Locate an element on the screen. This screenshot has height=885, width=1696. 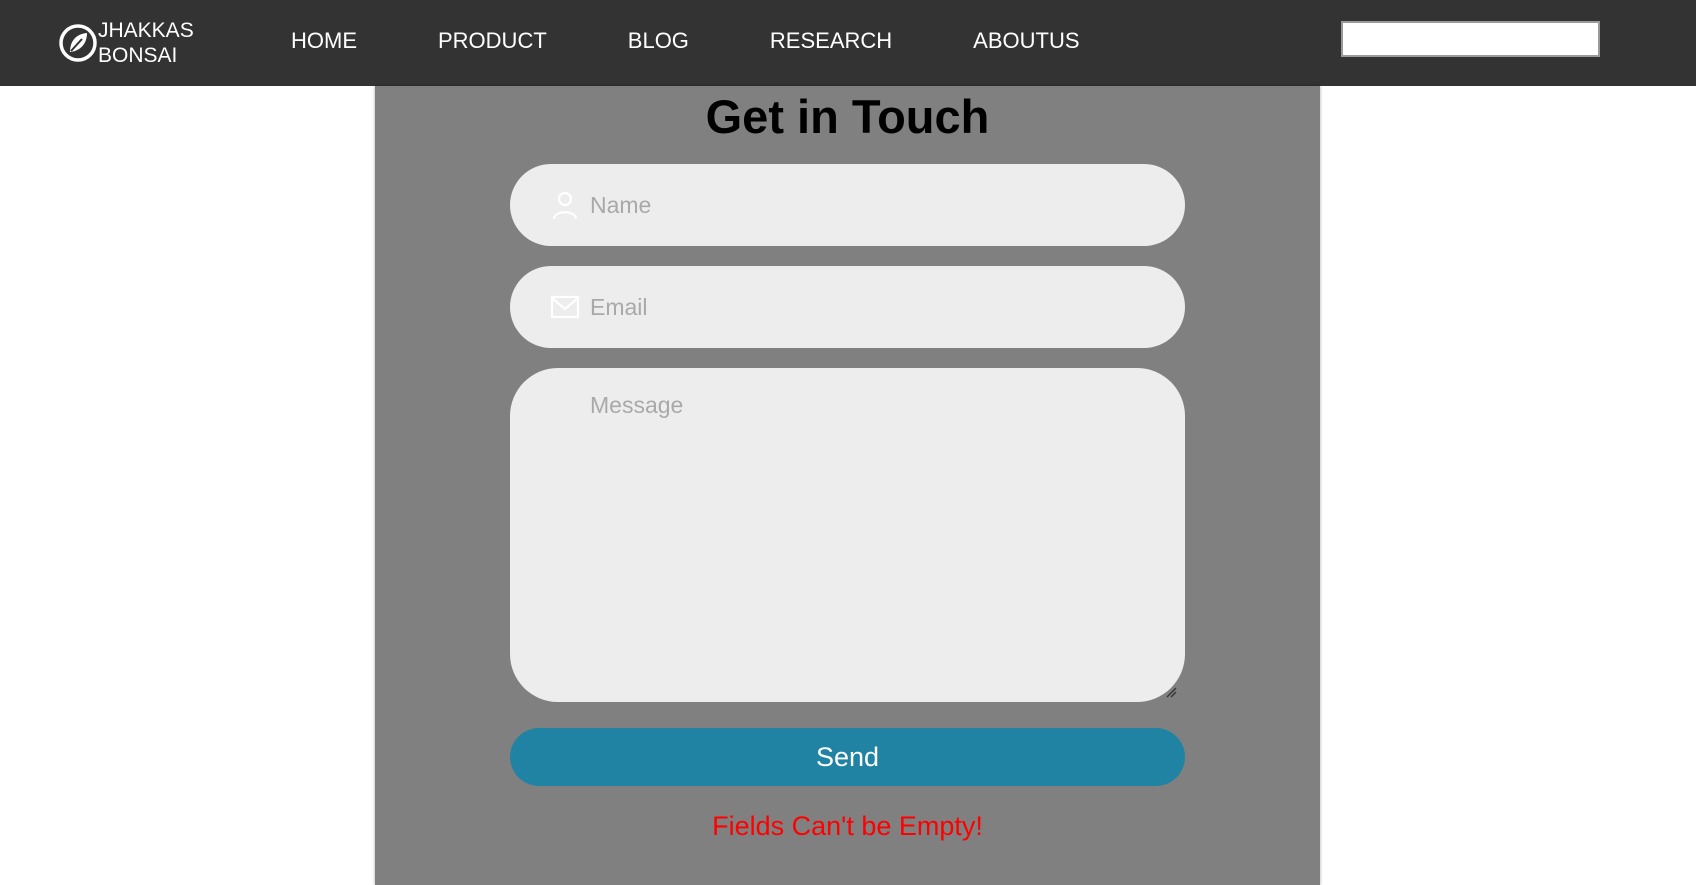
nav-menu: HOME PRODUCT BLOG RESEARCH ABOUTUS is located at coordinates (726, 41).